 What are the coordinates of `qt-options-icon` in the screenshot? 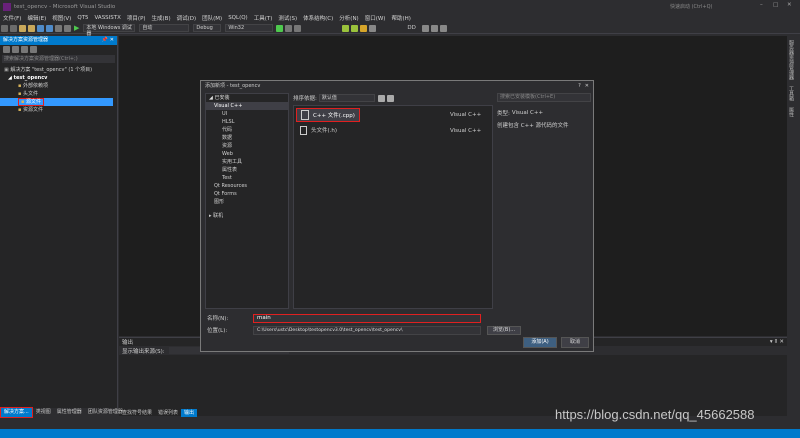 It's located at (373, 28).